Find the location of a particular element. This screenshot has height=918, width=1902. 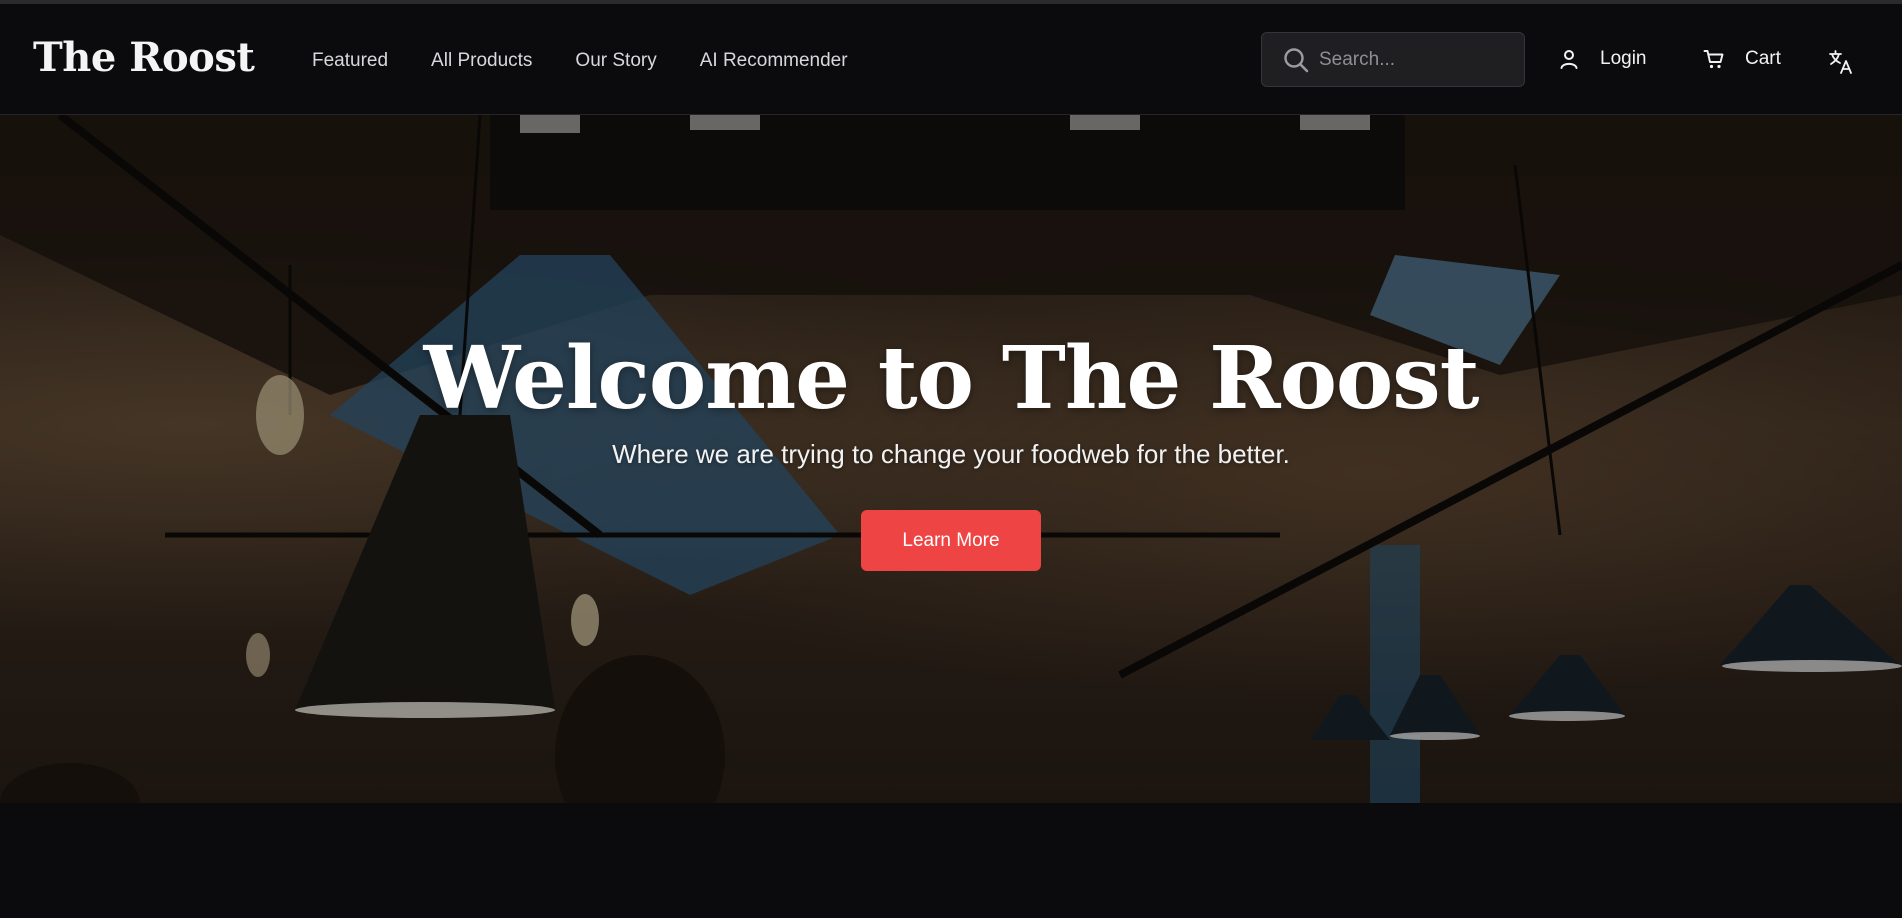

cart-icon is located at coordinates (1714, 59).